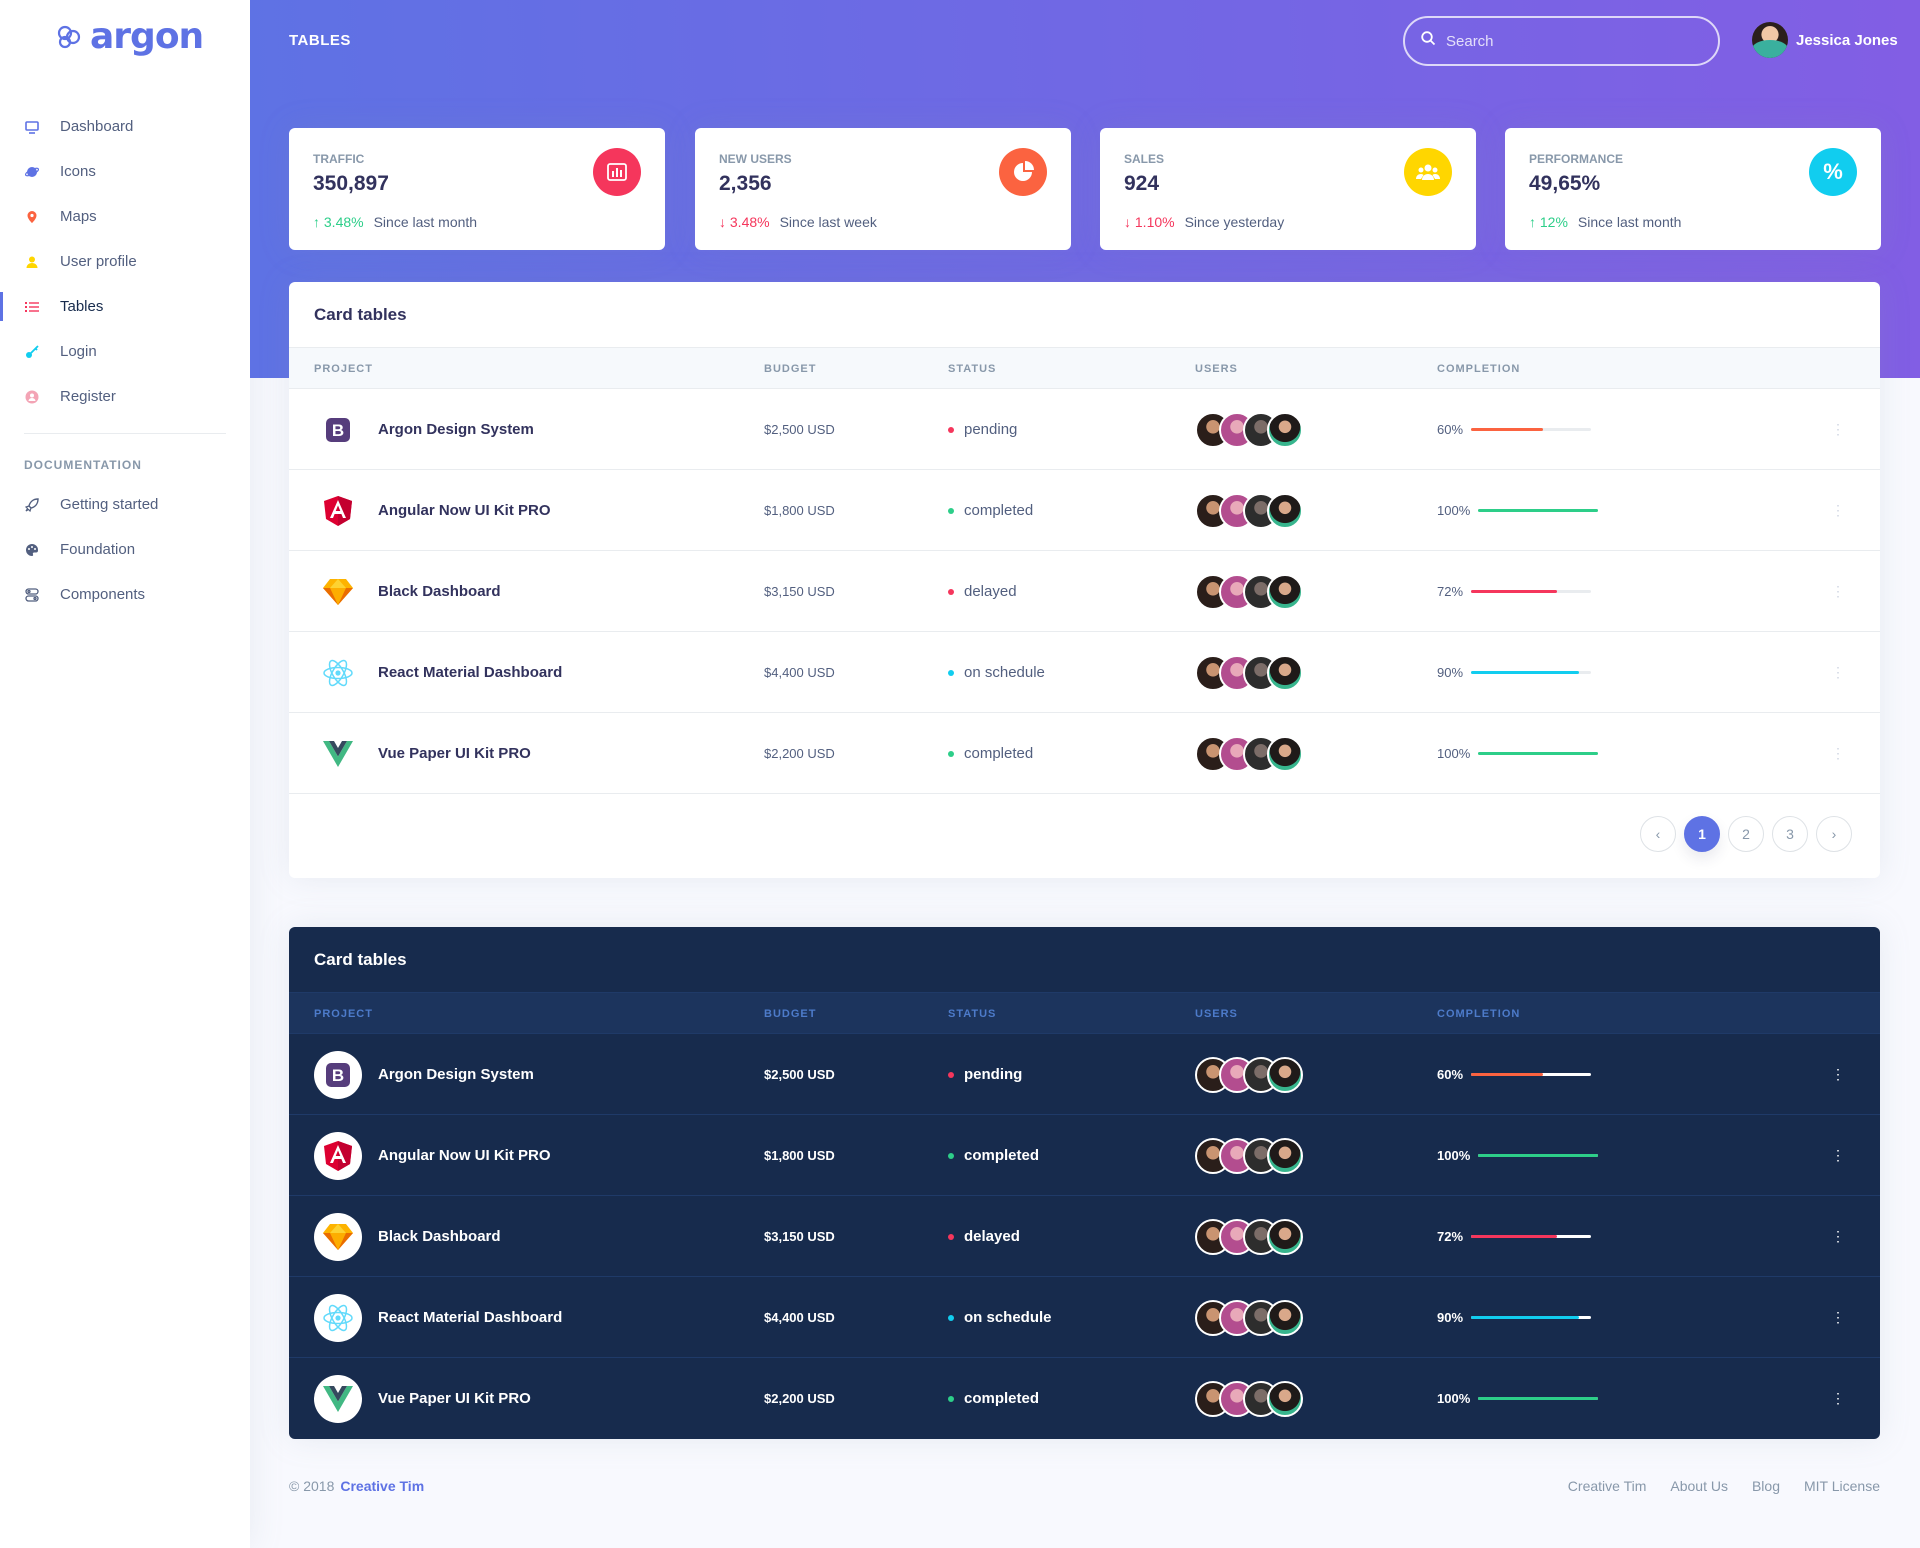 This screenshot has height=1548, width=1920. Describe the element at coordinates (125, 549) in the screenshot. I see `sidebar-item-foundation: Foundation` at that location.